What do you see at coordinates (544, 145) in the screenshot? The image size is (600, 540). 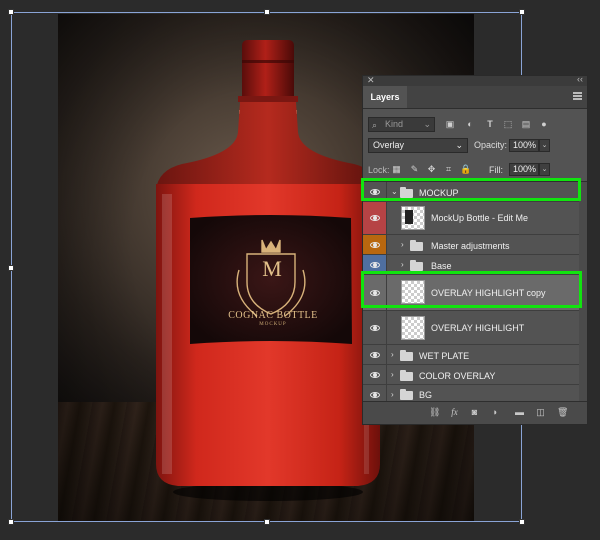 I see `opacity-dropdown-icon: ⌄` at bounding box center [544, 145].